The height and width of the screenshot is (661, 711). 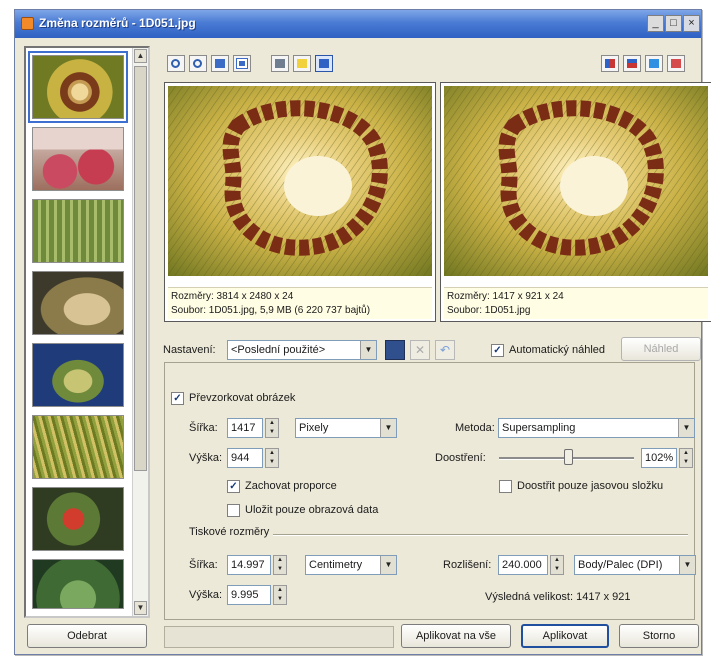 What do you see at coordinates (245, 428) in the screenshot?
I see `width-input: 1417` at bounding box center [245, 428].